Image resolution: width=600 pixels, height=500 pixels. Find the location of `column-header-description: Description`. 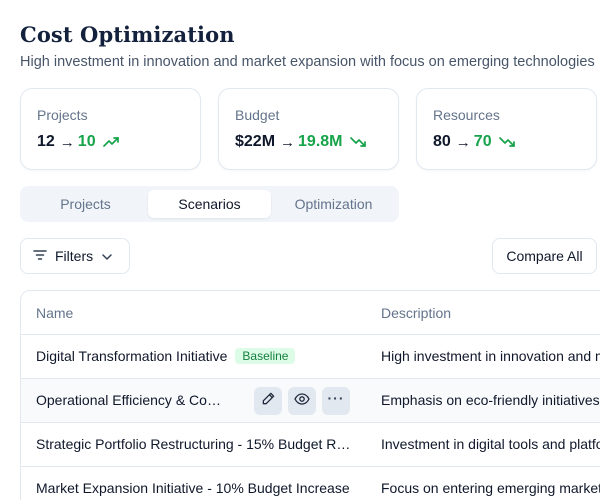

column-header-description: Description is located at coordinates (416, 313).